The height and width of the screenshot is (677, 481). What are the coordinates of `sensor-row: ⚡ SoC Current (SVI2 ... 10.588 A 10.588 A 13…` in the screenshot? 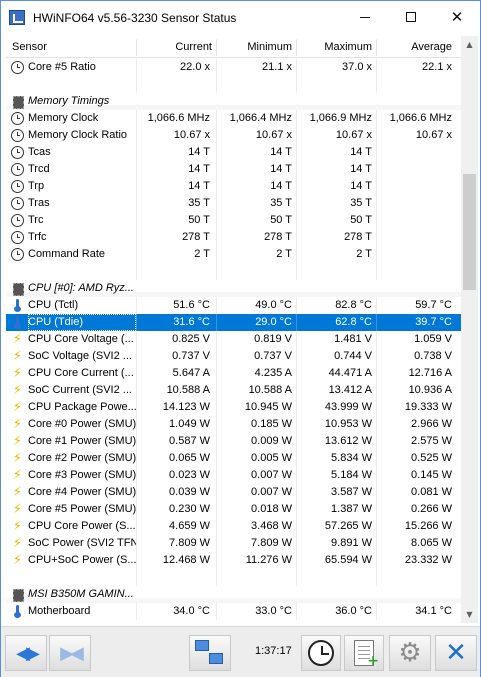 It's located at (233, 390).